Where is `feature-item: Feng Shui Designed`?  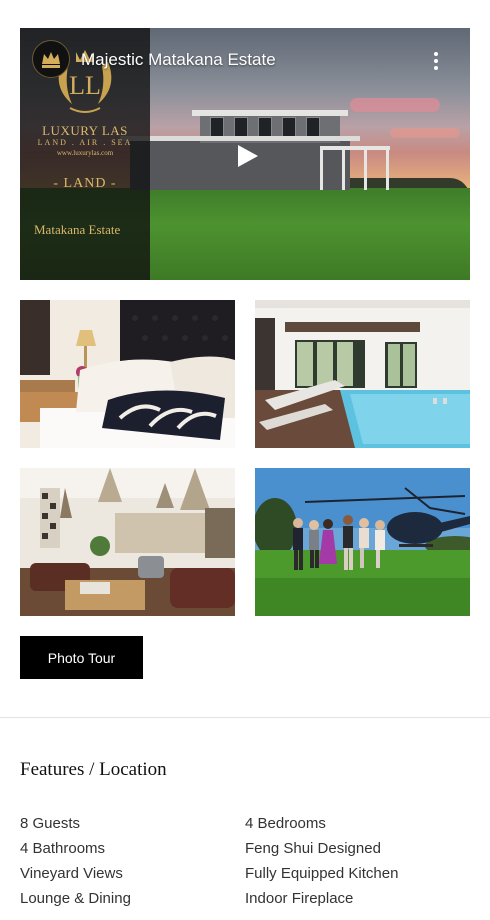
feature-item: Feng Shui Designed is located at coordinates (313, 848).